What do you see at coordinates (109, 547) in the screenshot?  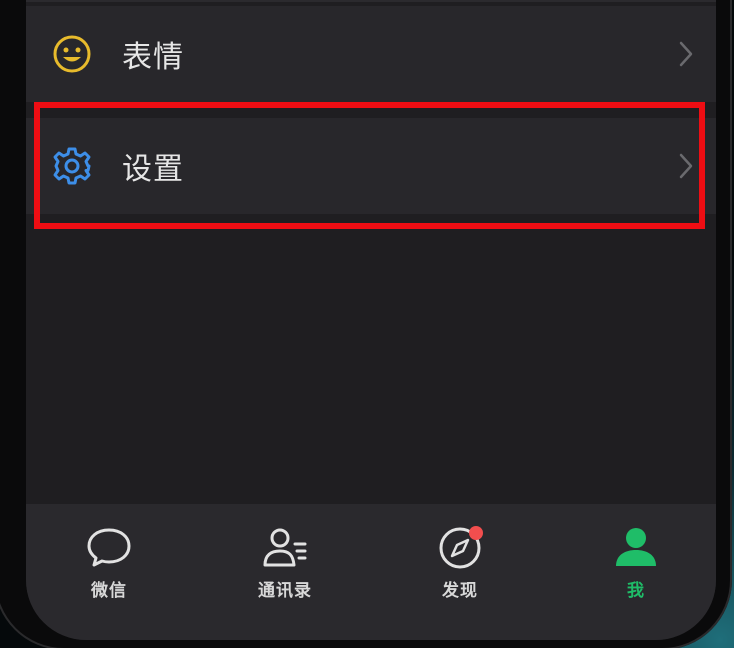 I see `chat-bubble-icon` at bounding box center [109, 547].